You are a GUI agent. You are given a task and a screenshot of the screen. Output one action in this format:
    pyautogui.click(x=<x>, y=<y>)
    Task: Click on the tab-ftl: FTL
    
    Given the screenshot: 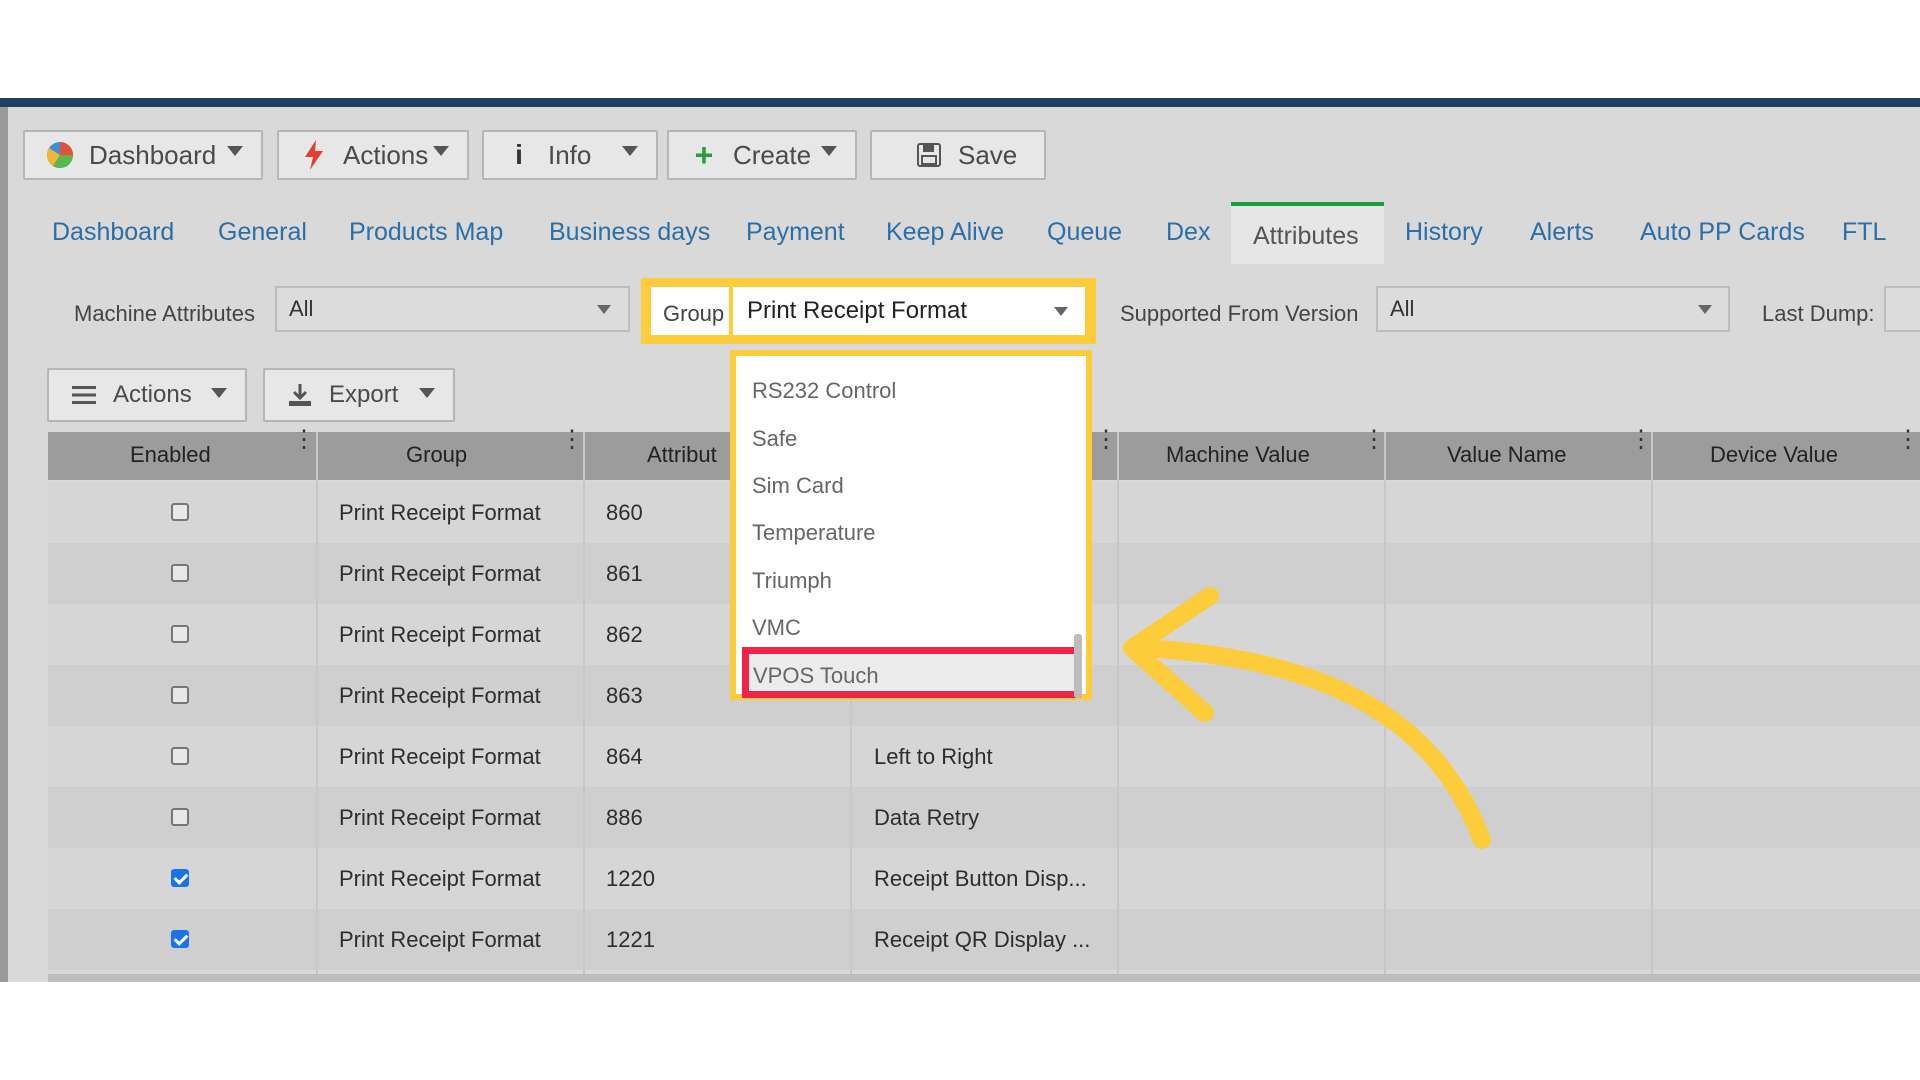 What is the action you would take?
    pyautogui.click(x=1864, y=232)
    